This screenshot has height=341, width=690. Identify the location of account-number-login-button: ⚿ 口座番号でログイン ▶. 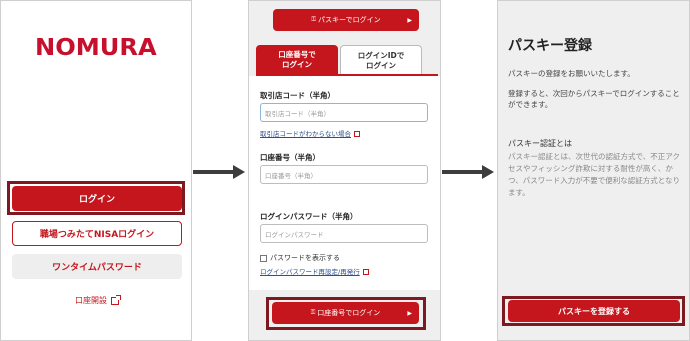
(345, 313).